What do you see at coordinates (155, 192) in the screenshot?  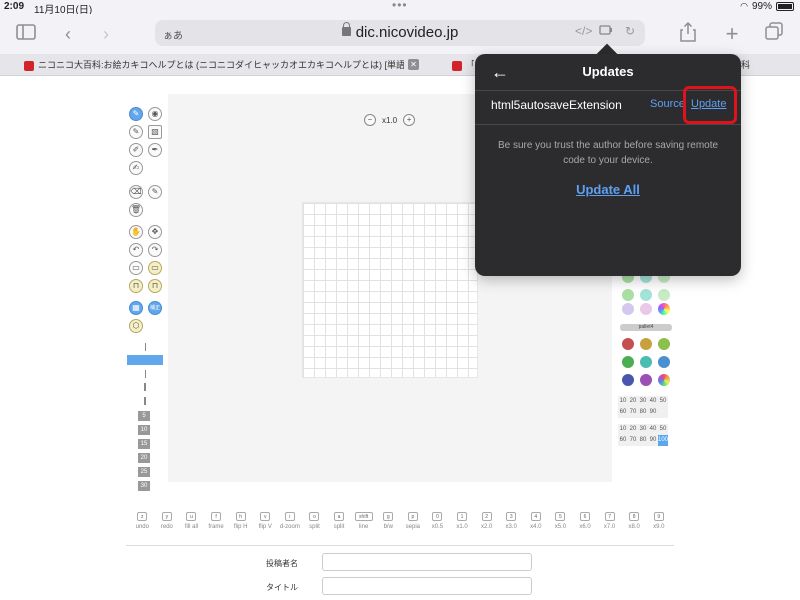 I see `dropper-tool-icon: ✎` at bounding box center [155, 192].